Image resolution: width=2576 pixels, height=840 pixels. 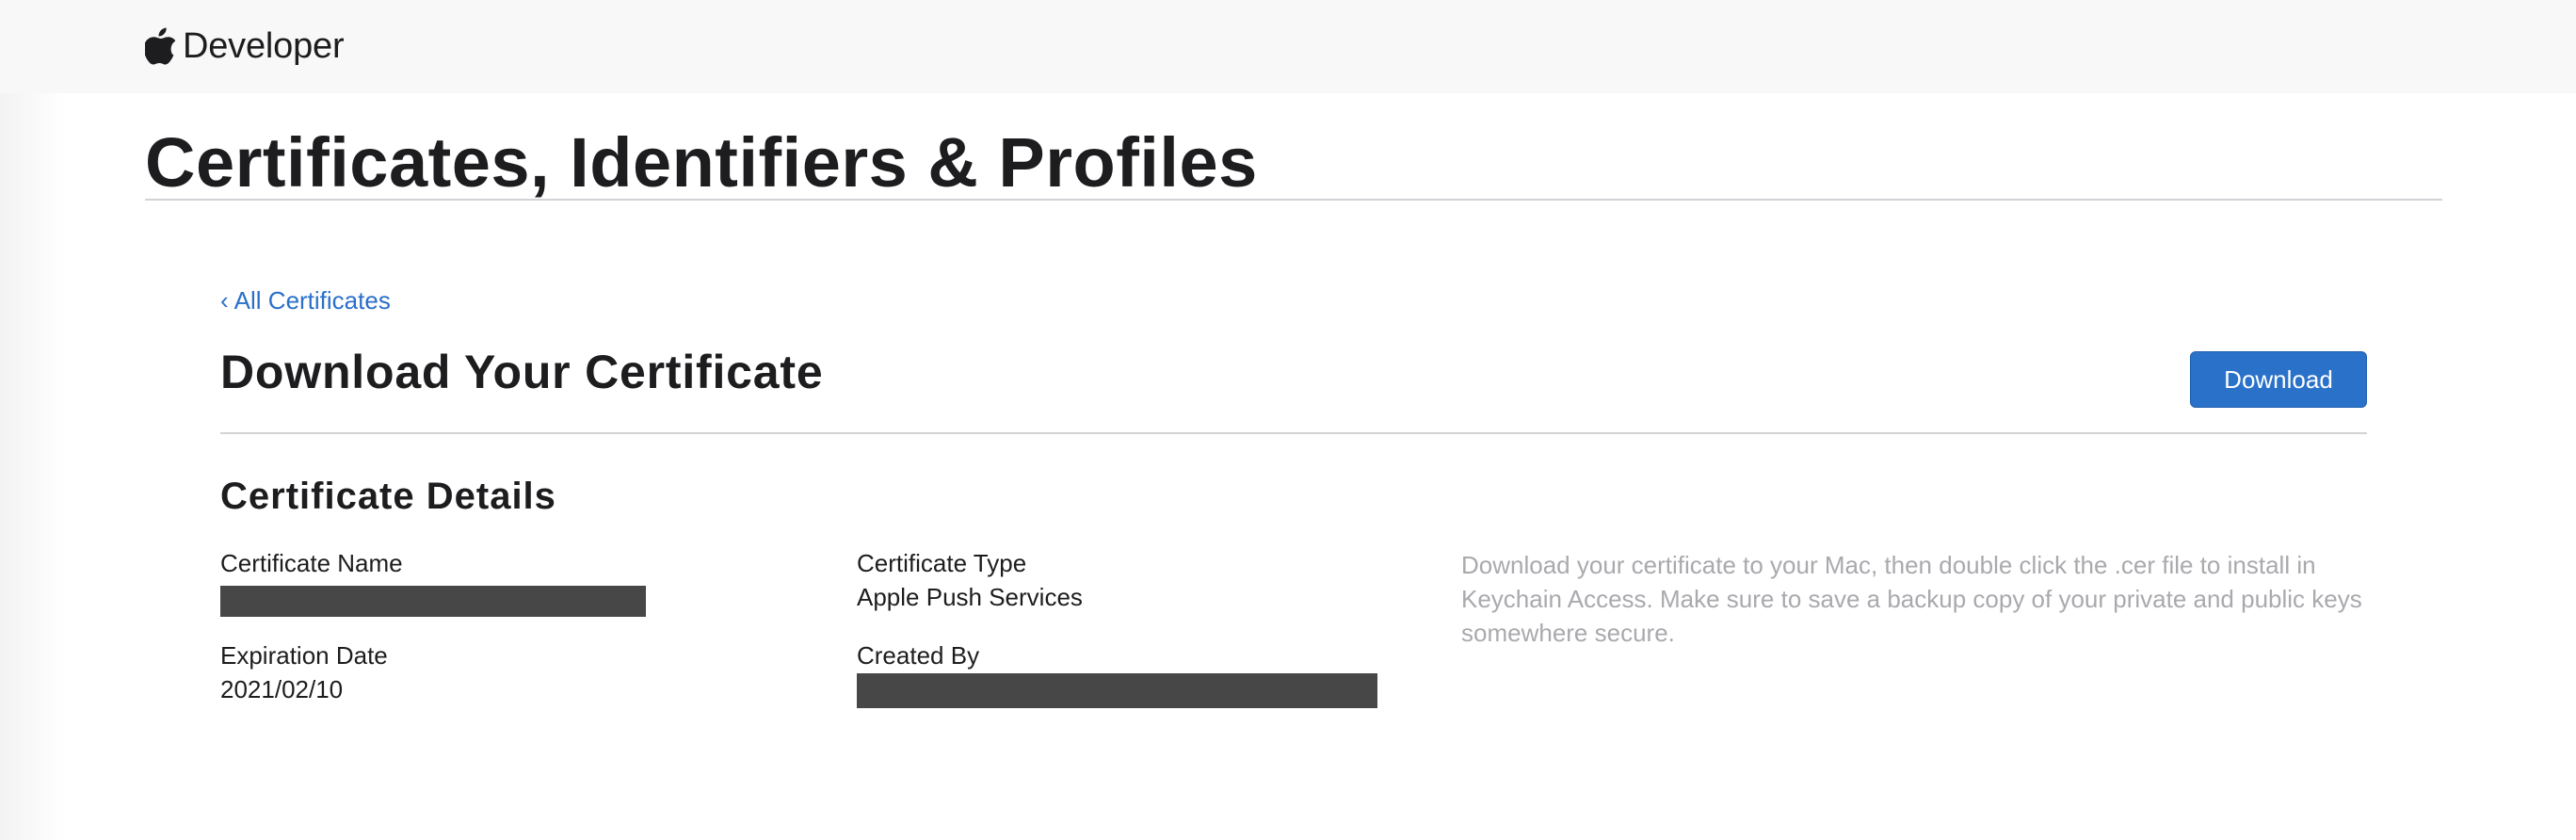 I want to click on certificate-type-value: Apple Push Services, so click(x=970, y=597).